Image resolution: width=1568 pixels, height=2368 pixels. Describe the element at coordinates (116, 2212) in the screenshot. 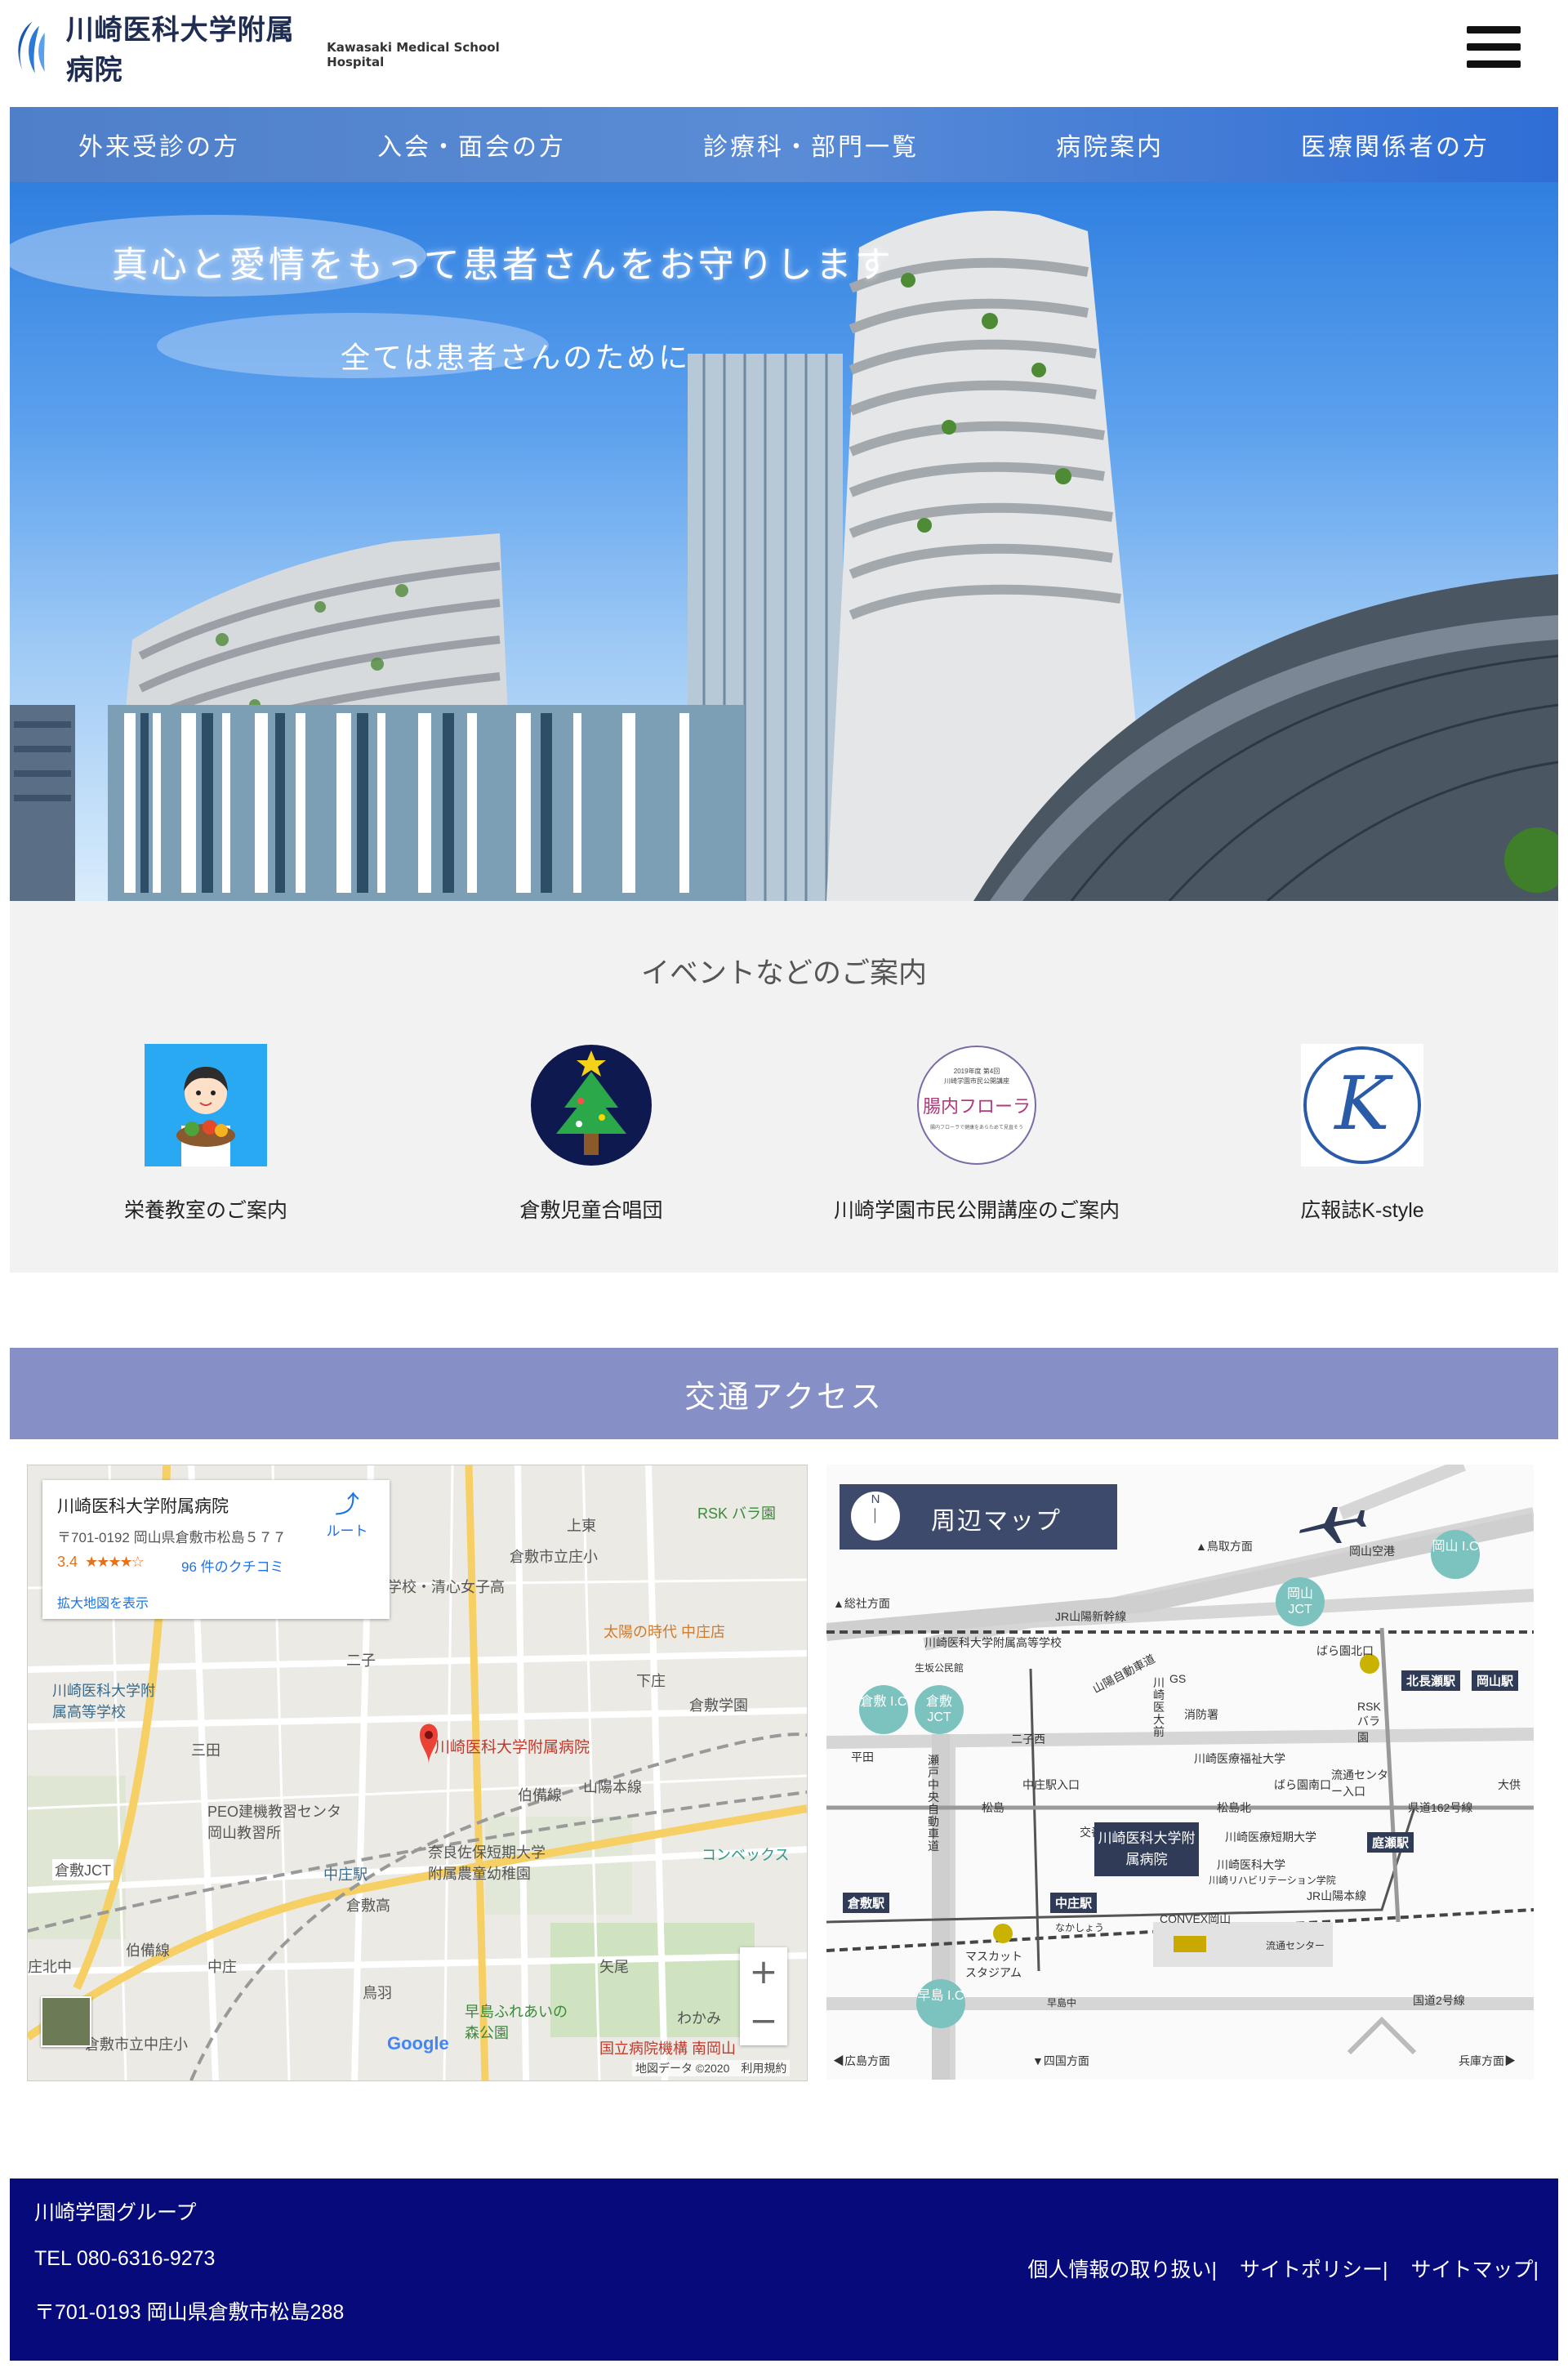

I see `footer-group-name: 川崎学園グループ` at that location.